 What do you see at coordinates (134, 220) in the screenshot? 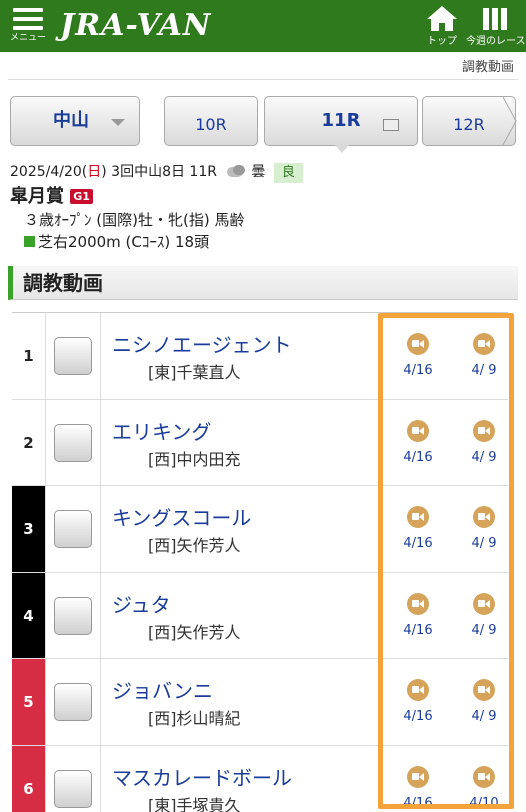
I see `race-conditions: ３歳ｵｰﾌﾟﾝ (国際)牡・牝(指) 馬齢` at bounding box center [134, 220].